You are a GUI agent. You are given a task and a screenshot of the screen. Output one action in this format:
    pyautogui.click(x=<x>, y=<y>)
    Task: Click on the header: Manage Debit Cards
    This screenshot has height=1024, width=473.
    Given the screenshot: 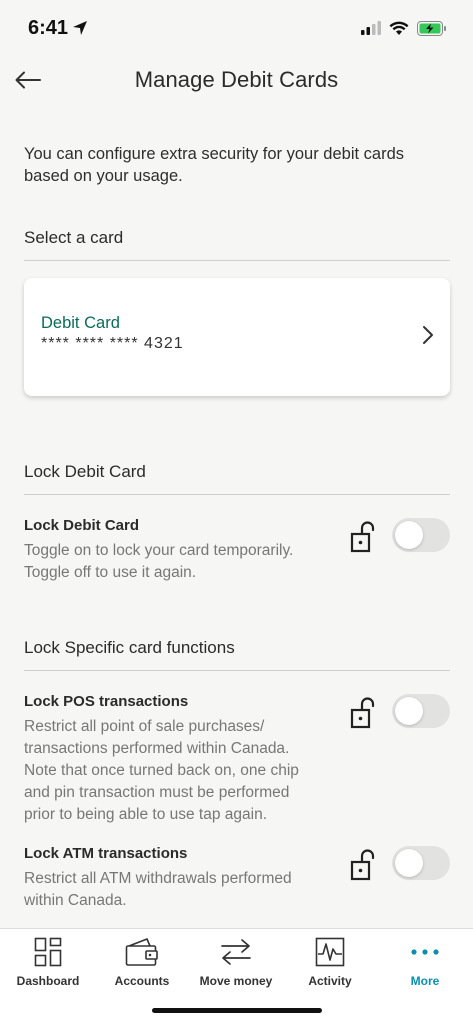 What is the action you would take?
    pyautogui.click(x=236, y=80)
    